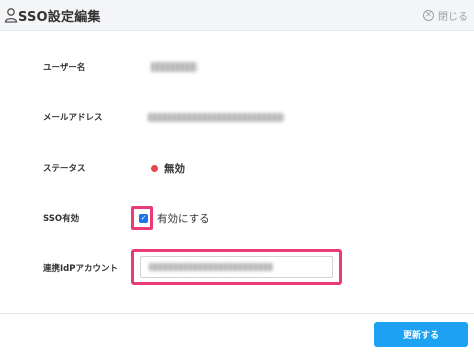 The width and height of the screenshot is (474, 353). I want to click on idp-field-highlight, so click(236, 267).